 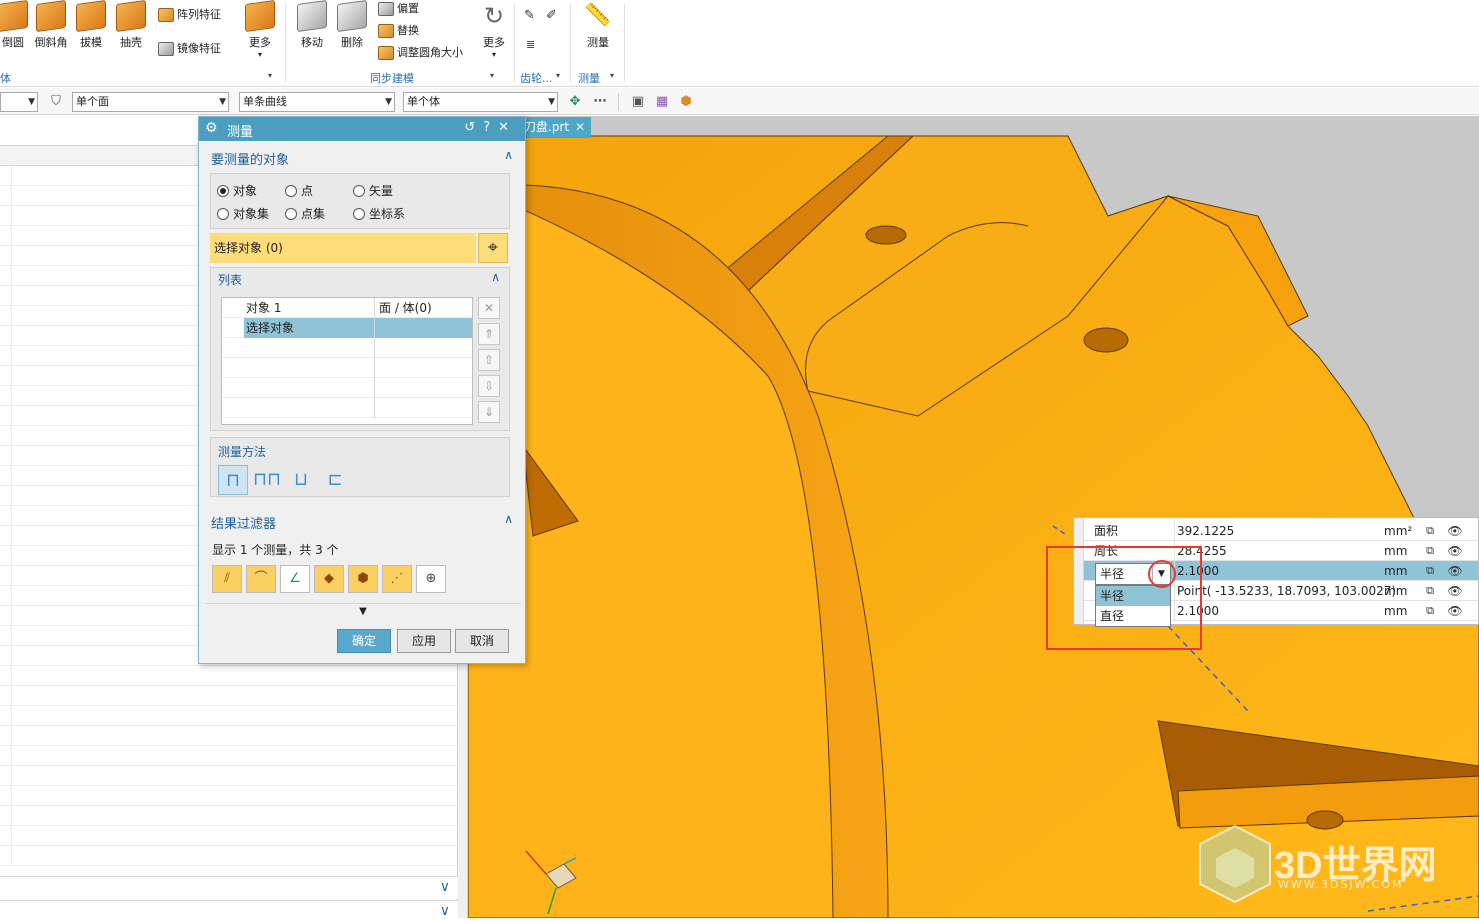 I want to click on chamfer-button: 倒斜角, so click(x=51, y=25).